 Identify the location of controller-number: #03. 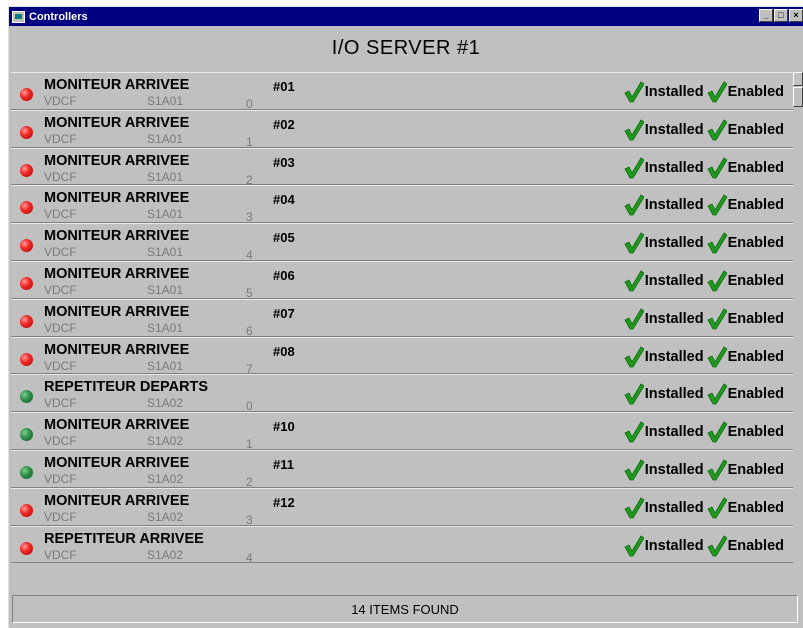
(284, 162).